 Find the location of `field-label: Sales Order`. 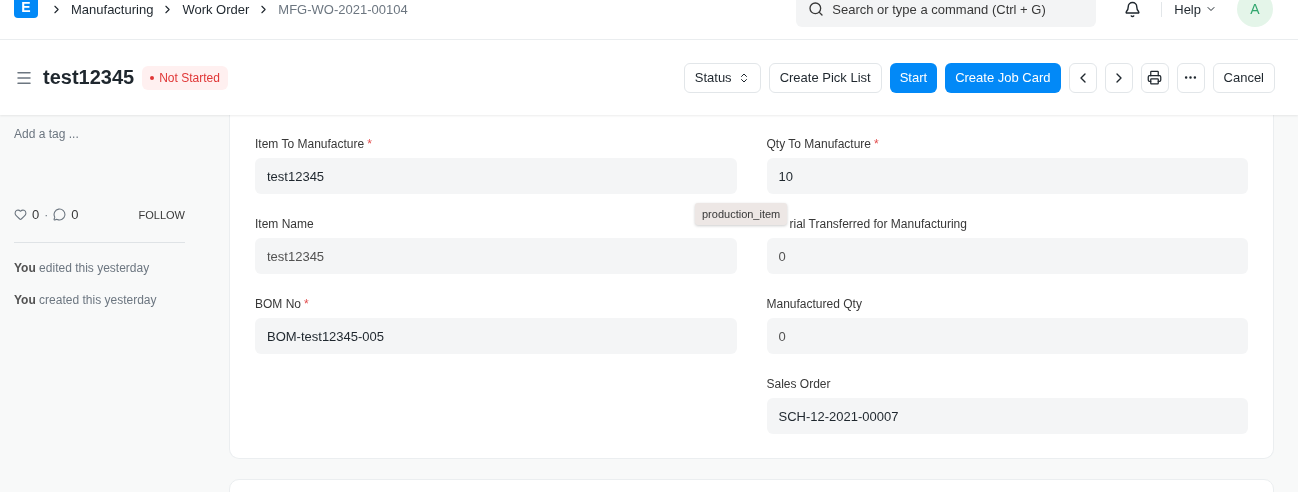

field-label: Sales Order is located at coordinates (799, 384).